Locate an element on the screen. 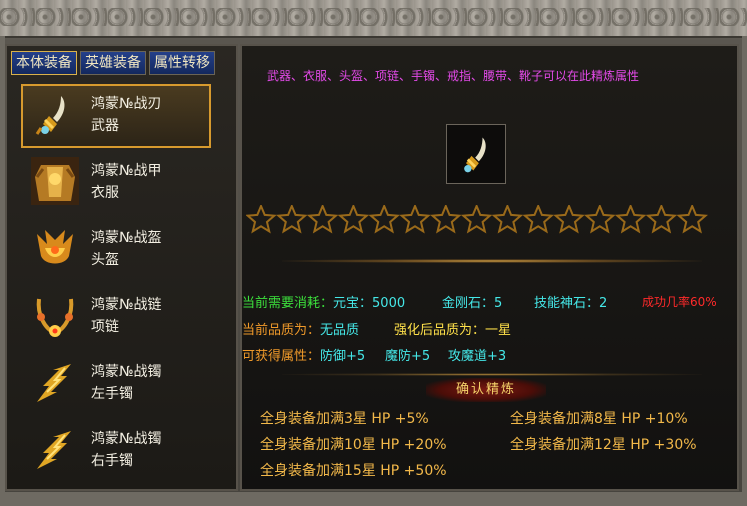 This screenshot has height=506, width=747. skill-stone-cost: 技能神石：2 is located at coordinates (570, 301).